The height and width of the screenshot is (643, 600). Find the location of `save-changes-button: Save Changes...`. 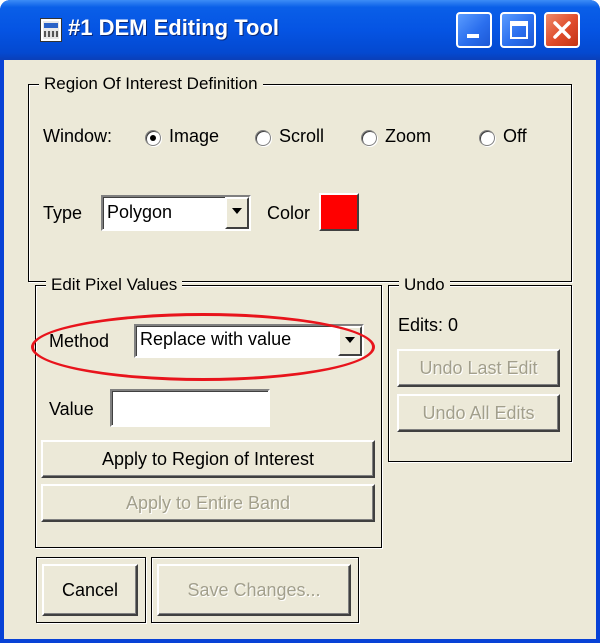

save-changes-button: Save Changes... is located at coordinates (254, 590).